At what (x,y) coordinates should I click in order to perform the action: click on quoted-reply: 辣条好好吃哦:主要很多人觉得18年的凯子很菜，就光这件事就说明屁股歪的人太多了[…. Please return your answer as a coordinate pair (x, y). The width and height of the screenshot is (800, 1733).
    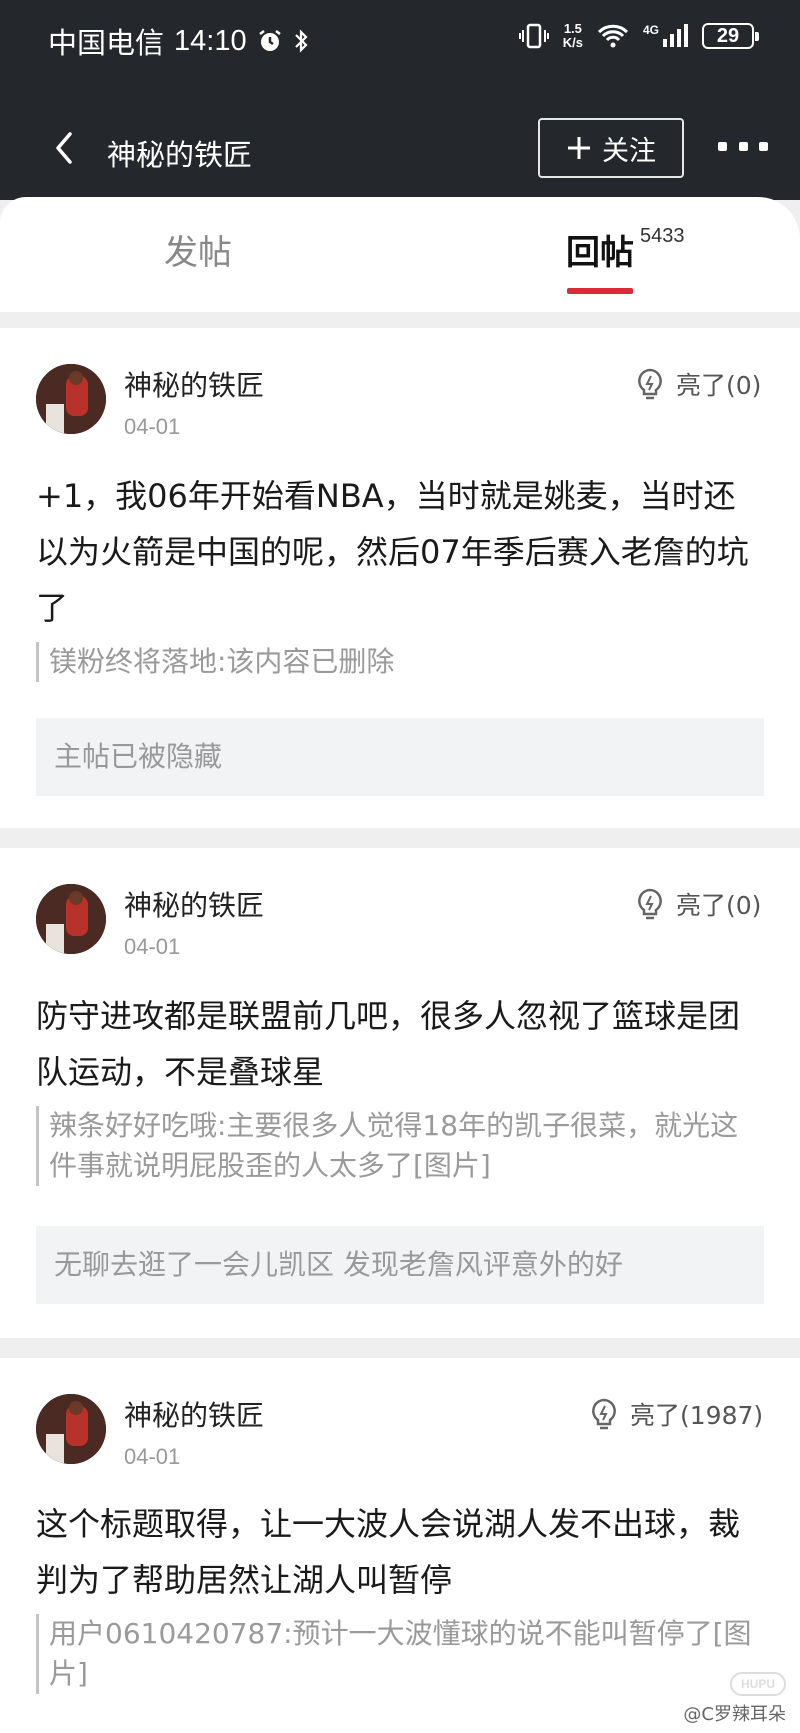
    Looking at the image, I should click on (401, 1146).